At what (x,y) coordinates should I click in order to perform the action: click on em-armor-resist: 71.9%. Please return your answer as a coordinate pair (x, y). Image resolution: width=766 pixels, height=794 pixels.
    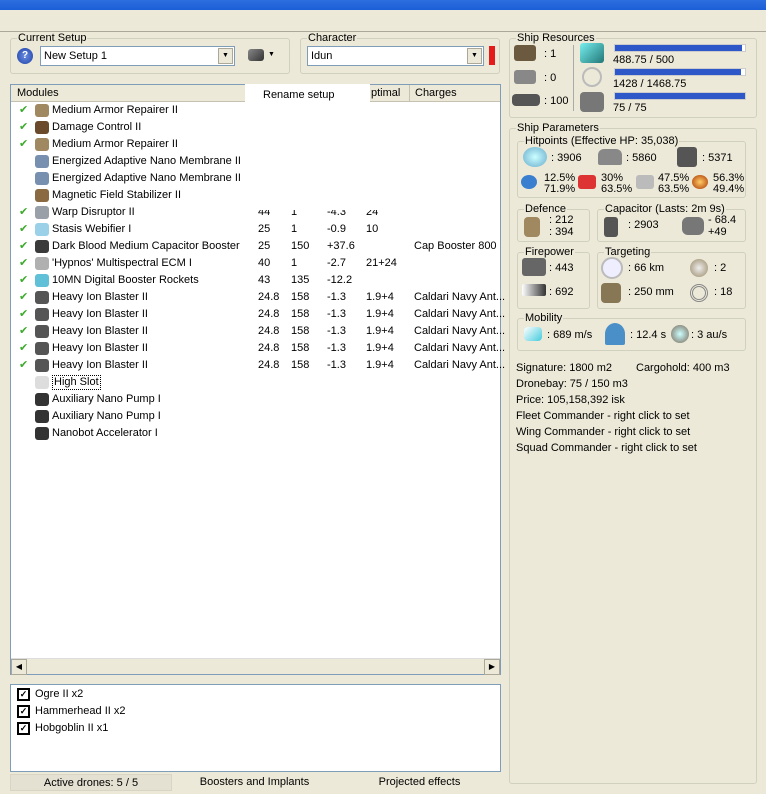
    Looking at the image, I should click on (560, 189).